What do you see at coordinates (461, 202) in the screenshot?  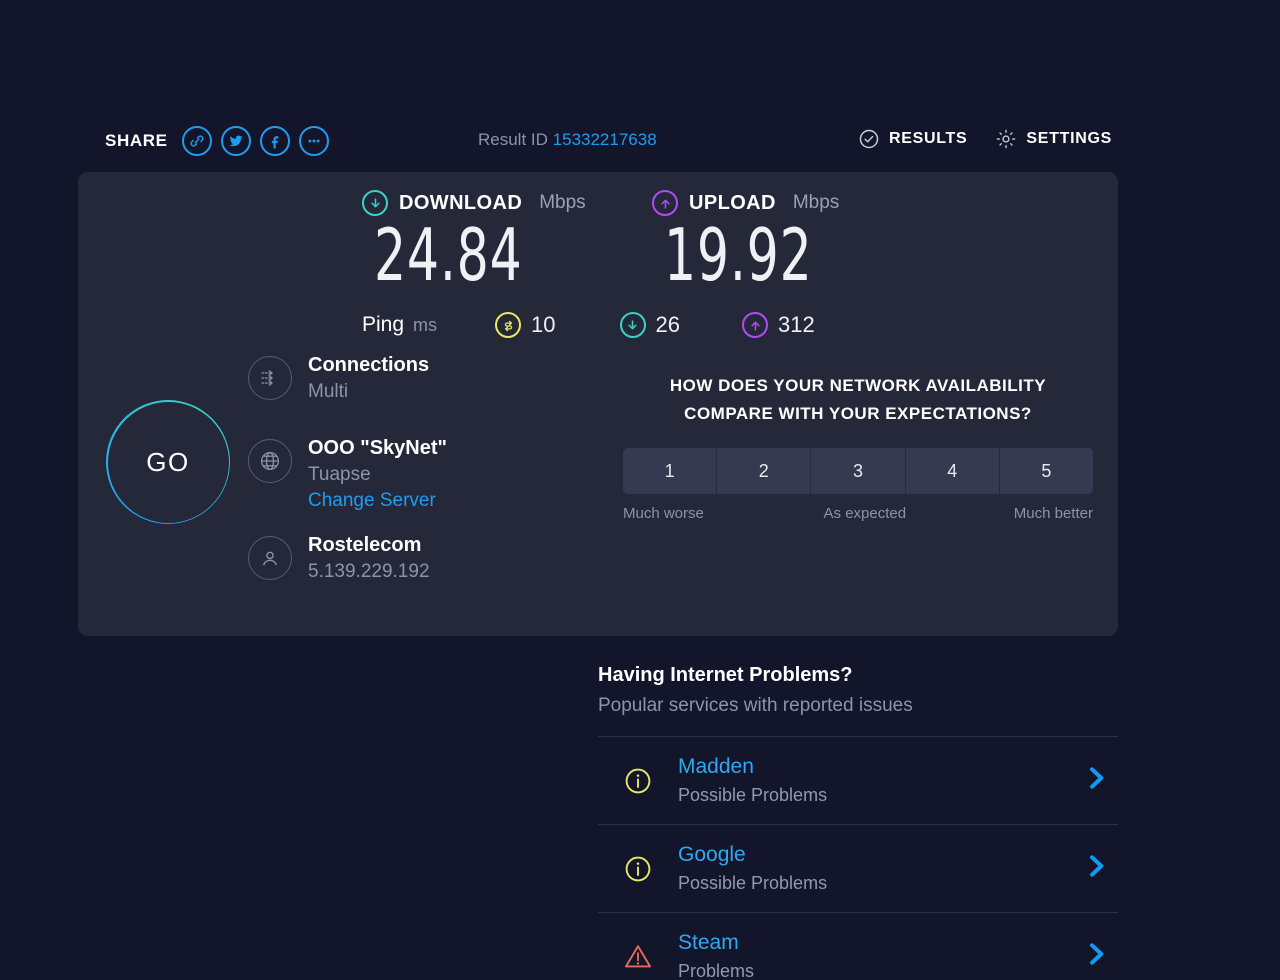 I see `download-label: DOWNLOAD` at bounding box center [461, 202].